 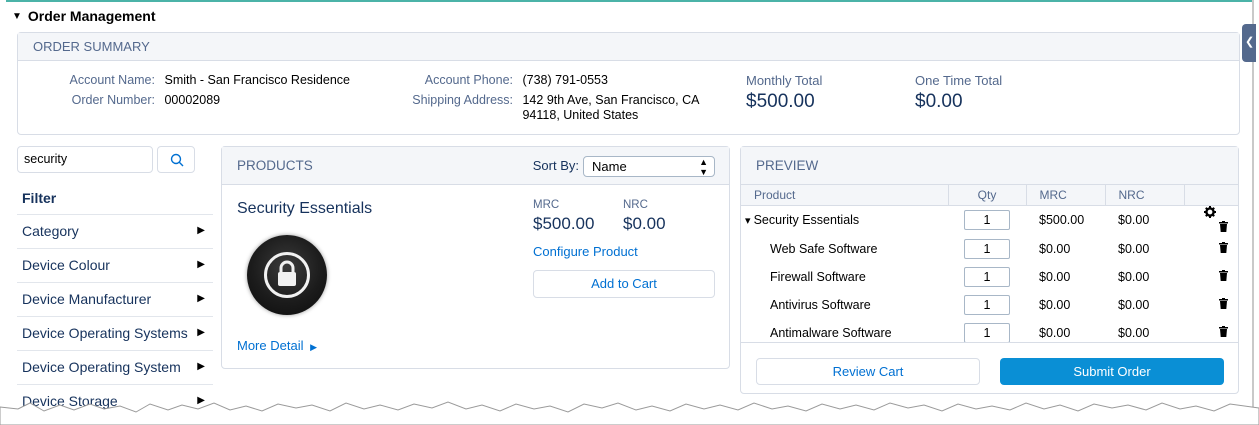 I want to click on filter-item: Device Operating Systems ▶, so click(x=115, y=333).